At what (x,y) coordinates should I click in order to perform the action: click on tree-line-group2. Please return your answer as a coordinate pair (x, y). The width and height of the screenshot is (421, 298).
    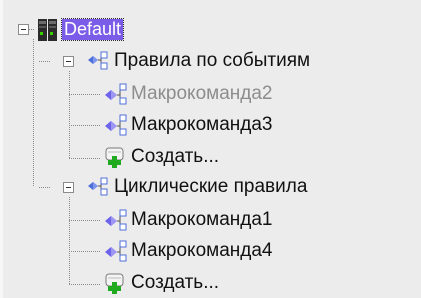
    Looking at the image, I should click on (45, 187).